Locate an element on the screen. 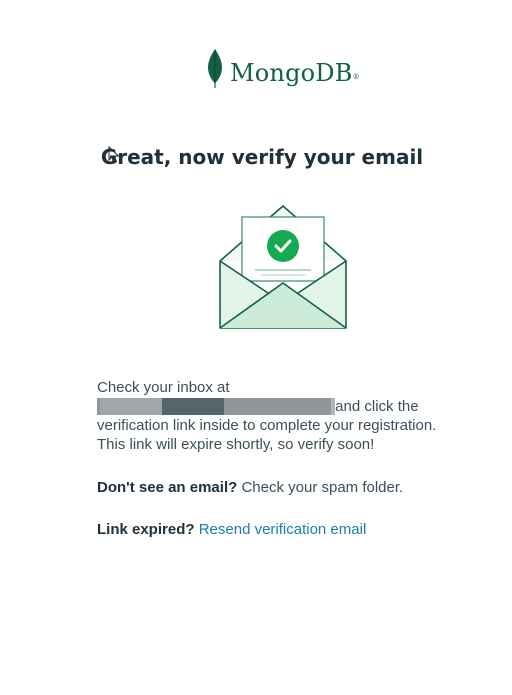 The image size is (512, 695). instructions-prefix: Check your inbox at is located at coordinates (163, 387).